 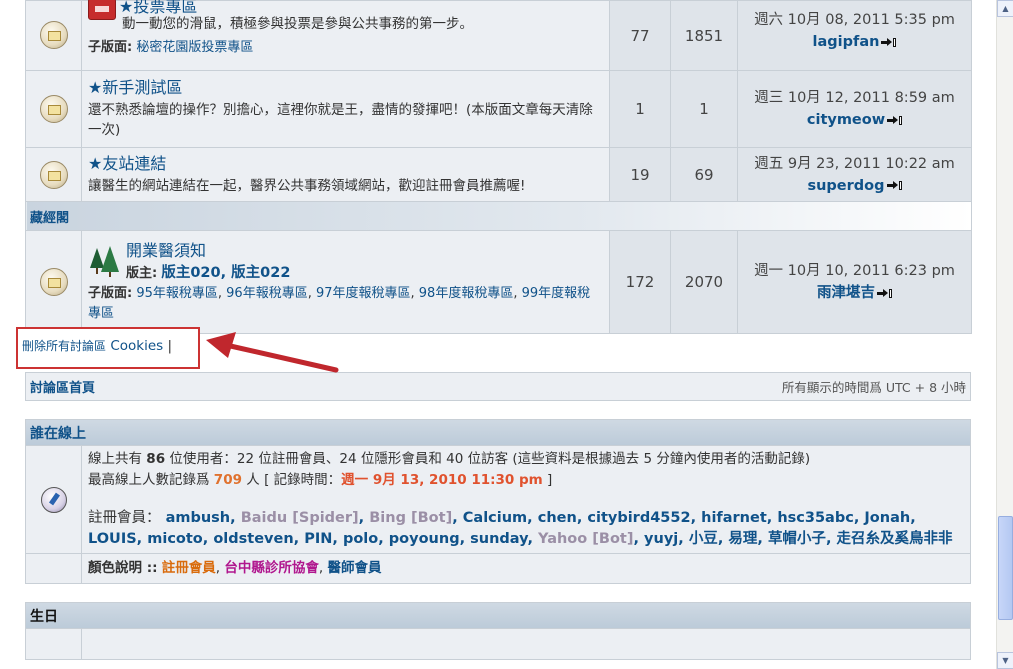 What do you see at coordinates (166, 250) in the screenshot?
I see `forum-title-link: 開業醫須知` at bounding box center [166, 250].